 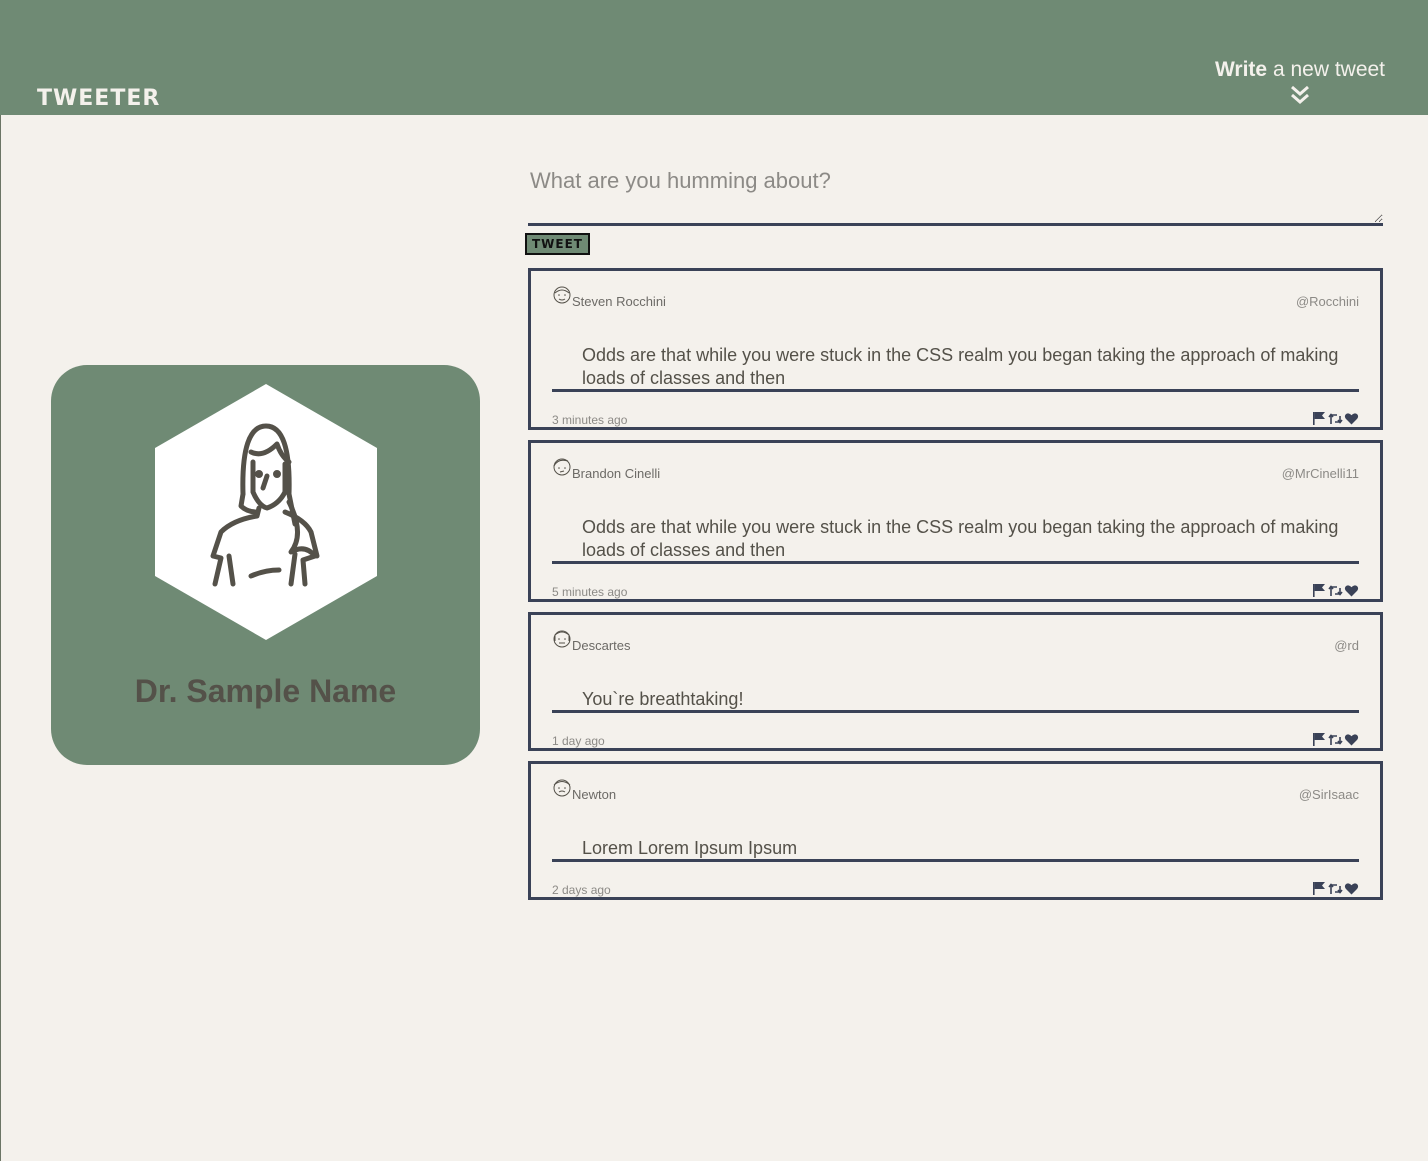 I want to click on compose-toggle-bold: Write, so click(x=1241, y=69).